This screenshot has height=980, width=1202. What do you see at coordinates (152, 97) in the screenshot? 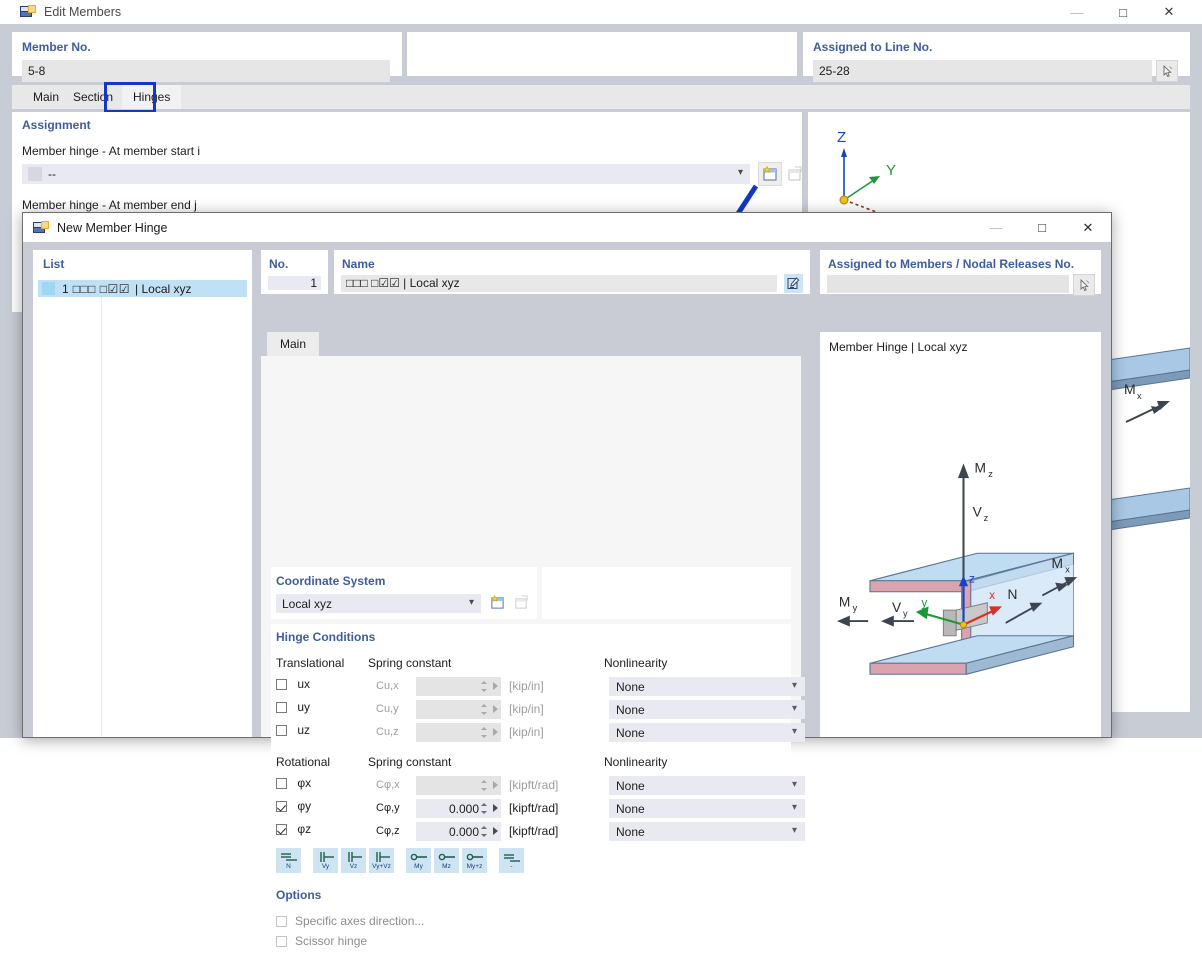
I see `tab-hinges: Hinges` at bounding box center [152, 97].